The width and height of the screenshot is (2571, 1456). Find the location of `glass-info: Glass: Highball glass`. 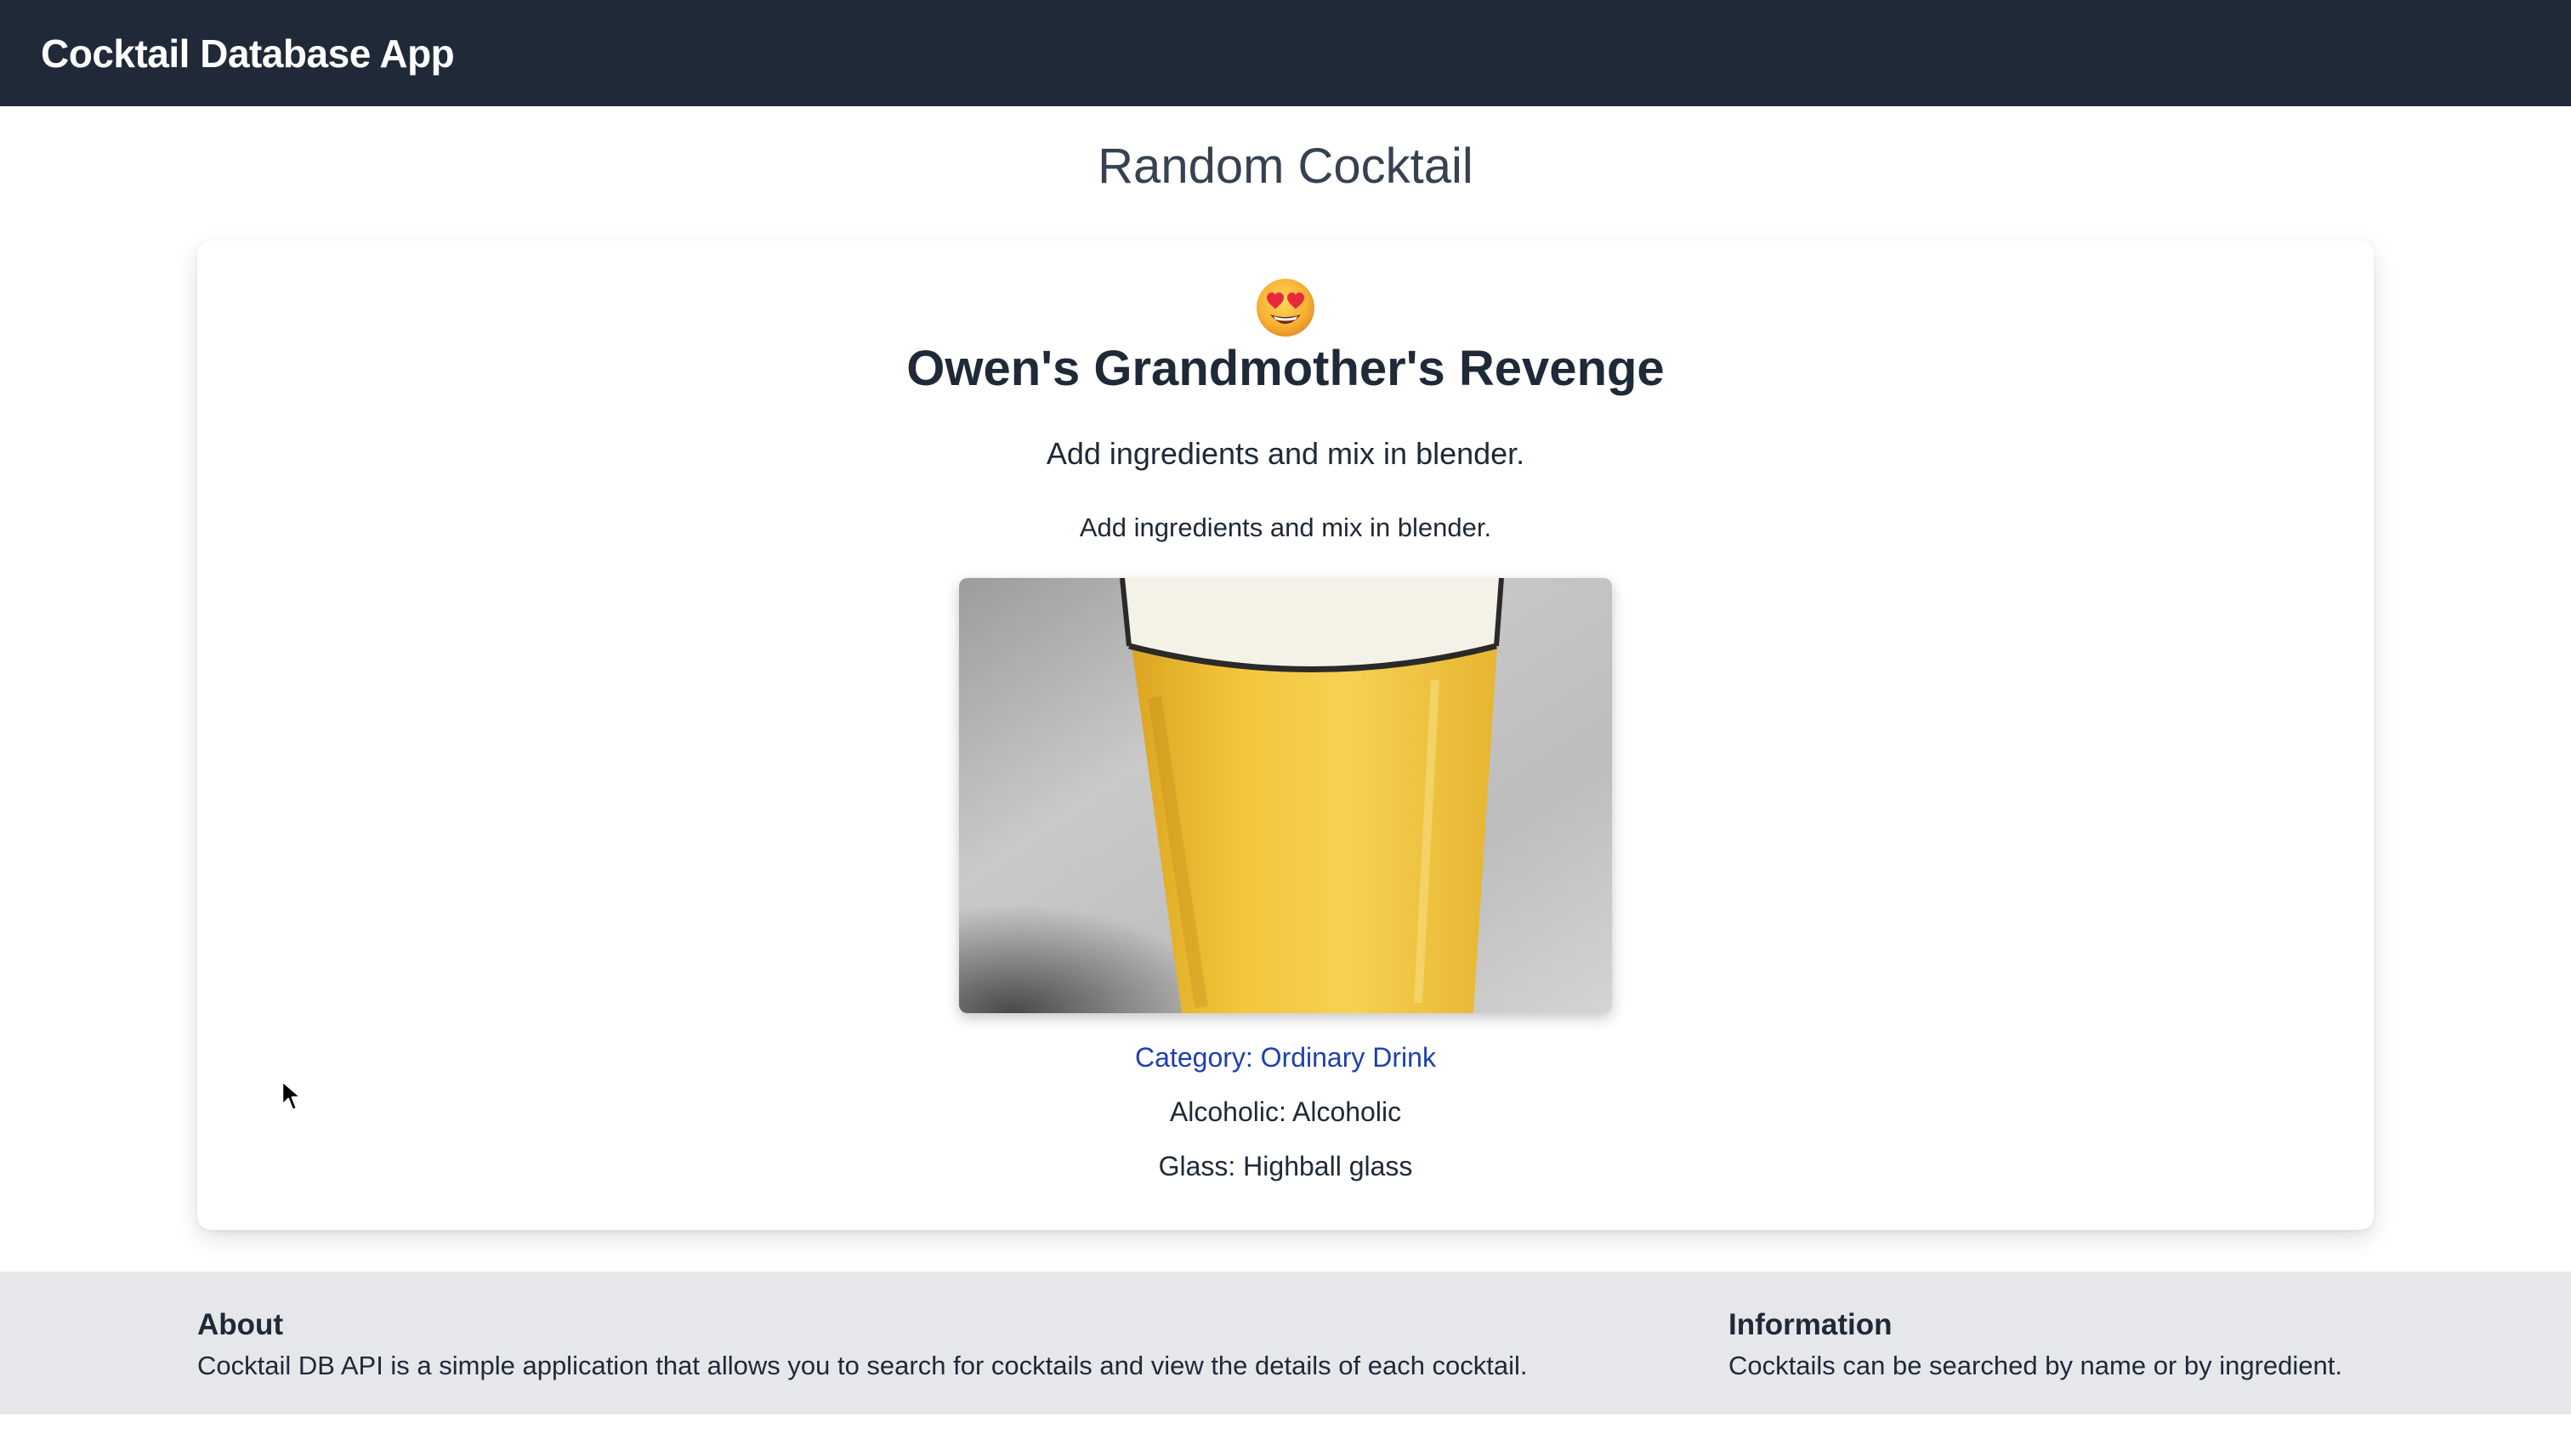

glass-info: Glass: Highball glass is located at coordinates (1285, 1166).